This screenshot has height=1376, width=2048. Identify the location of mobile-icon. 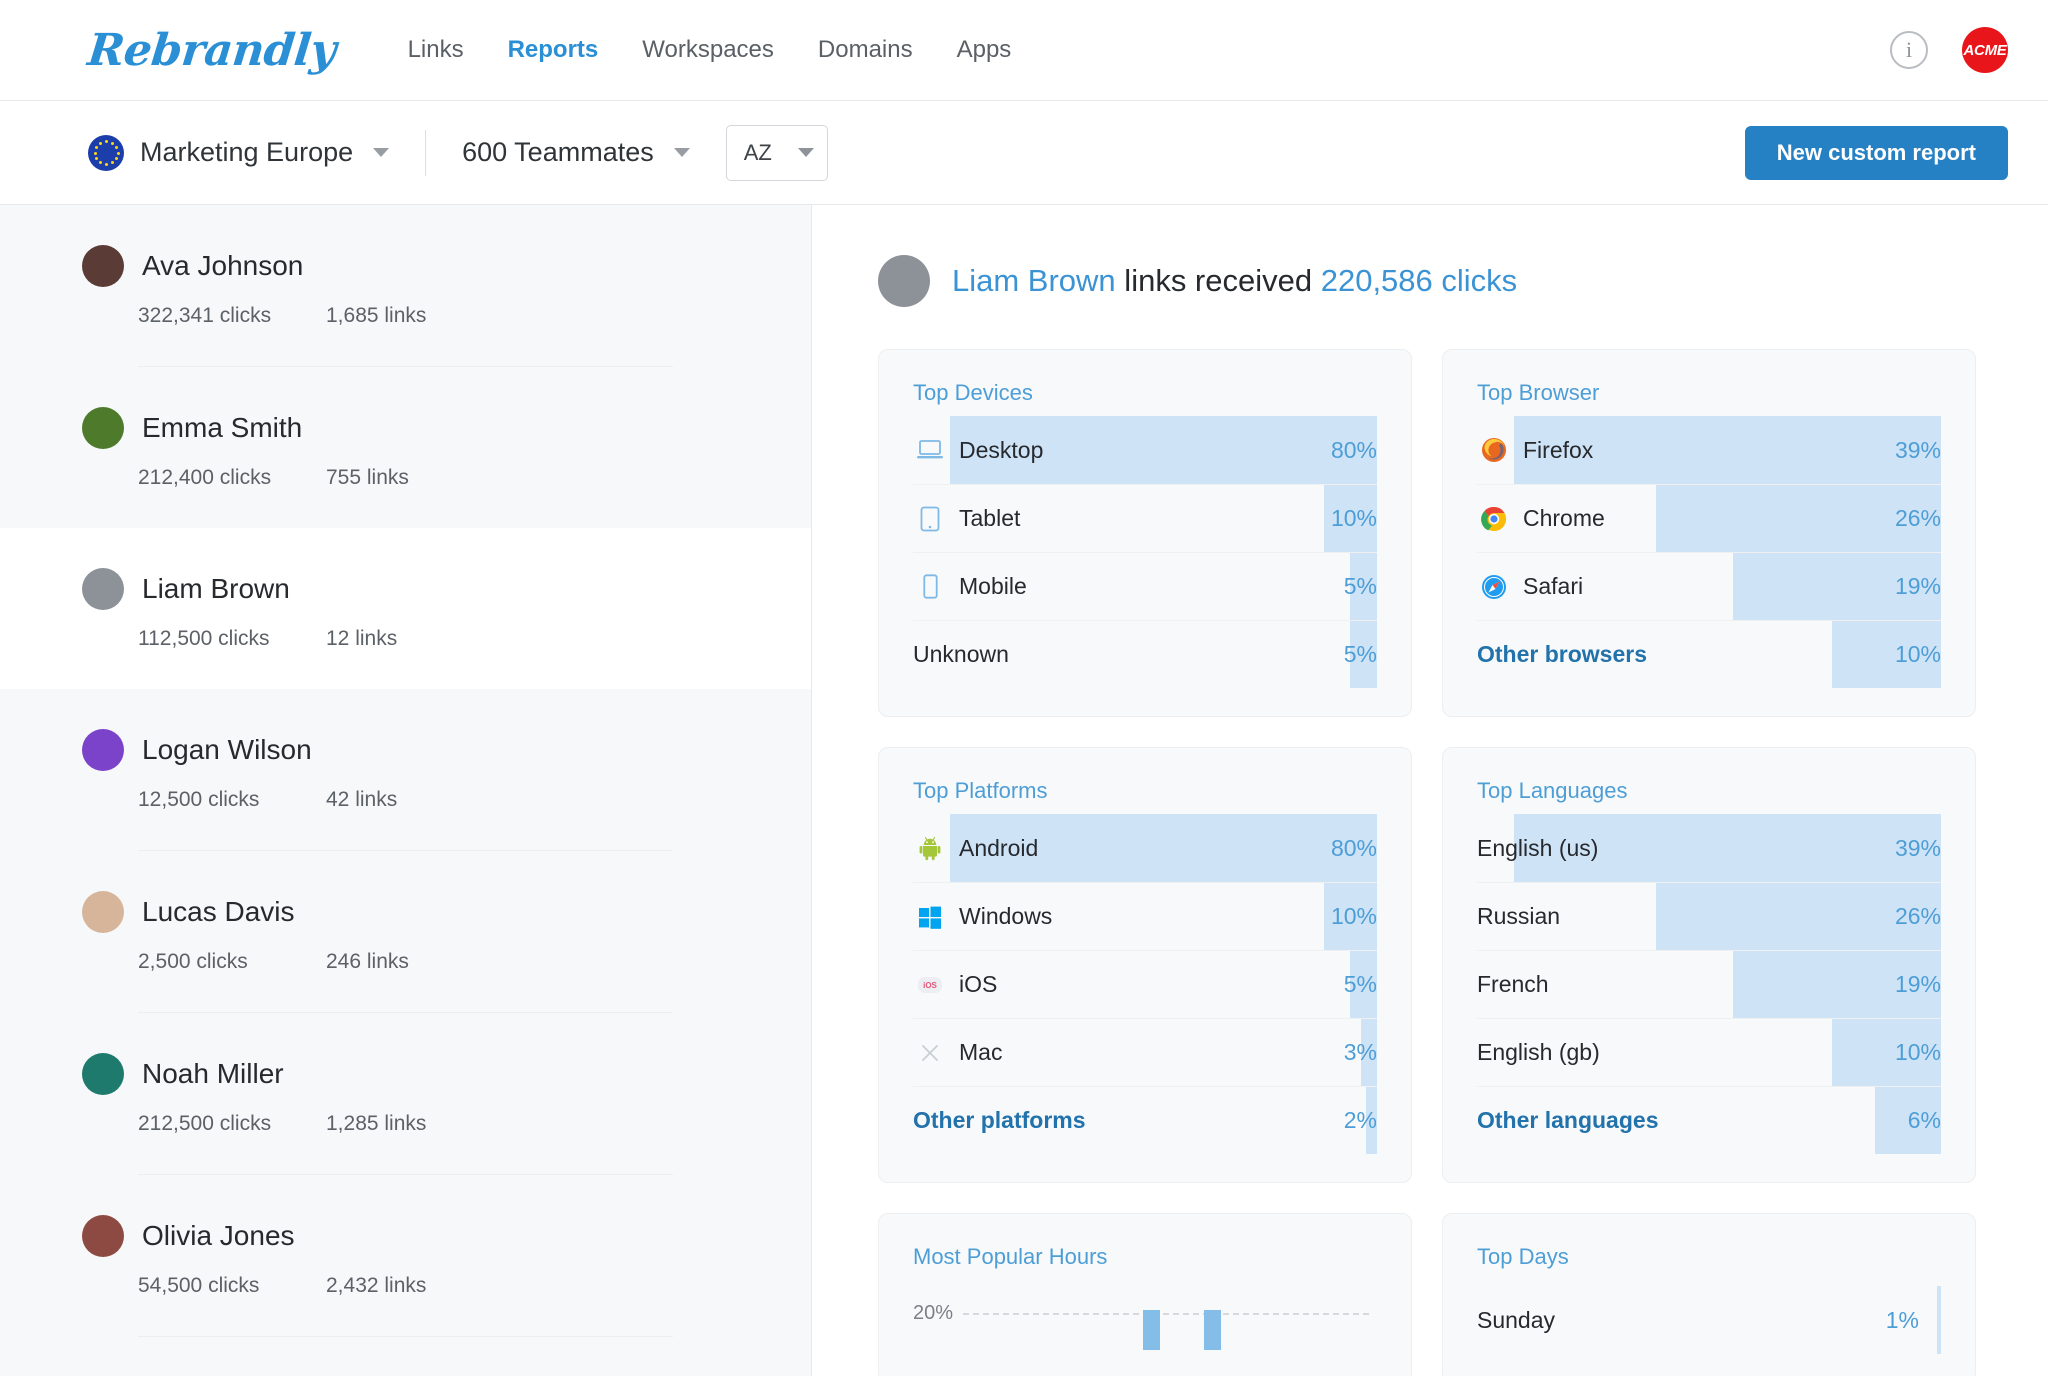
(930, 586).